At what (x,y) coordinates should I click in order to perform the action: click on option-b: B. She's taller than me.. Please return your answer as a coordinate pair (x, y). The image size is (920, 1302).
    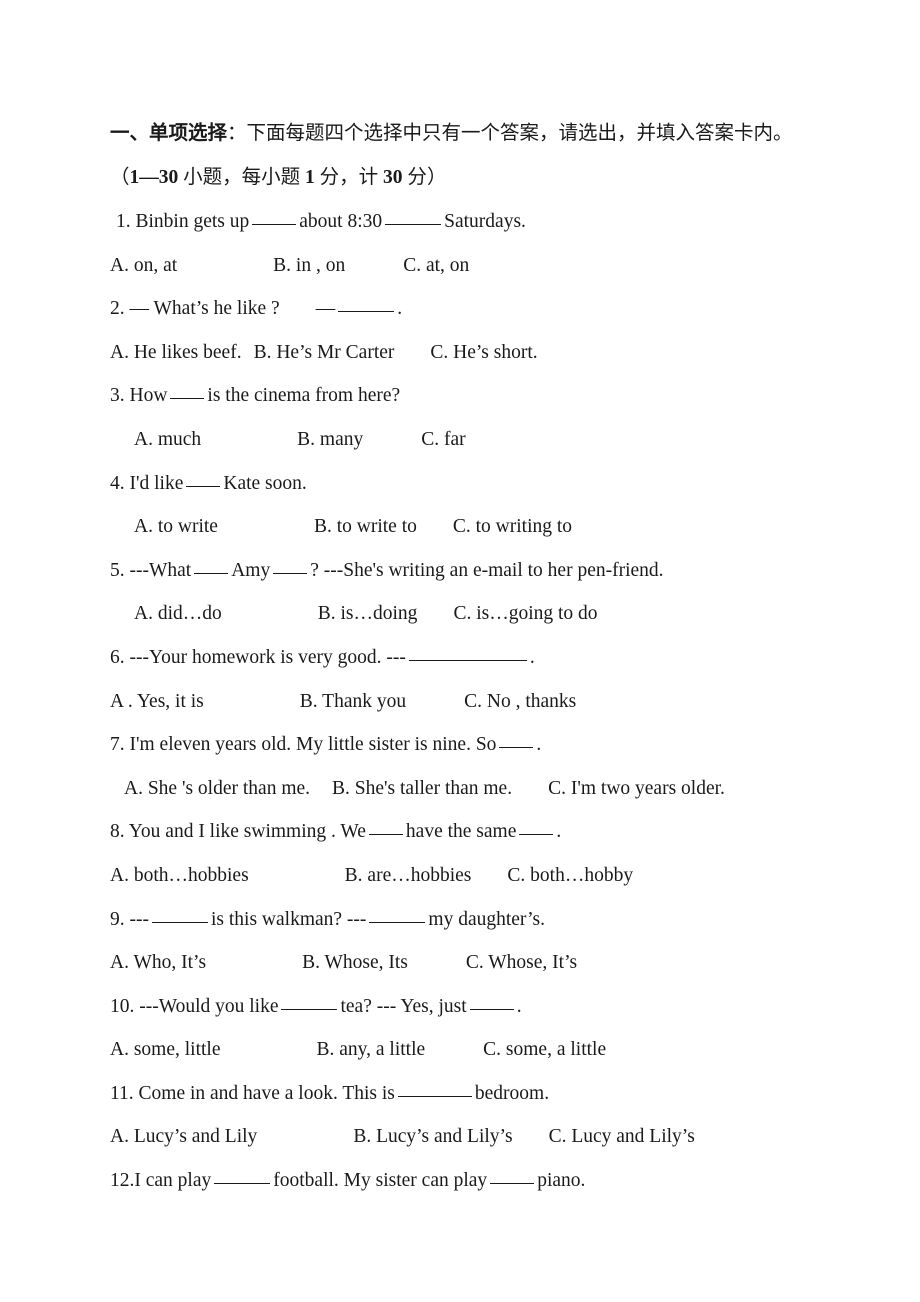
    Looking at the image, I should click on (422, 788).